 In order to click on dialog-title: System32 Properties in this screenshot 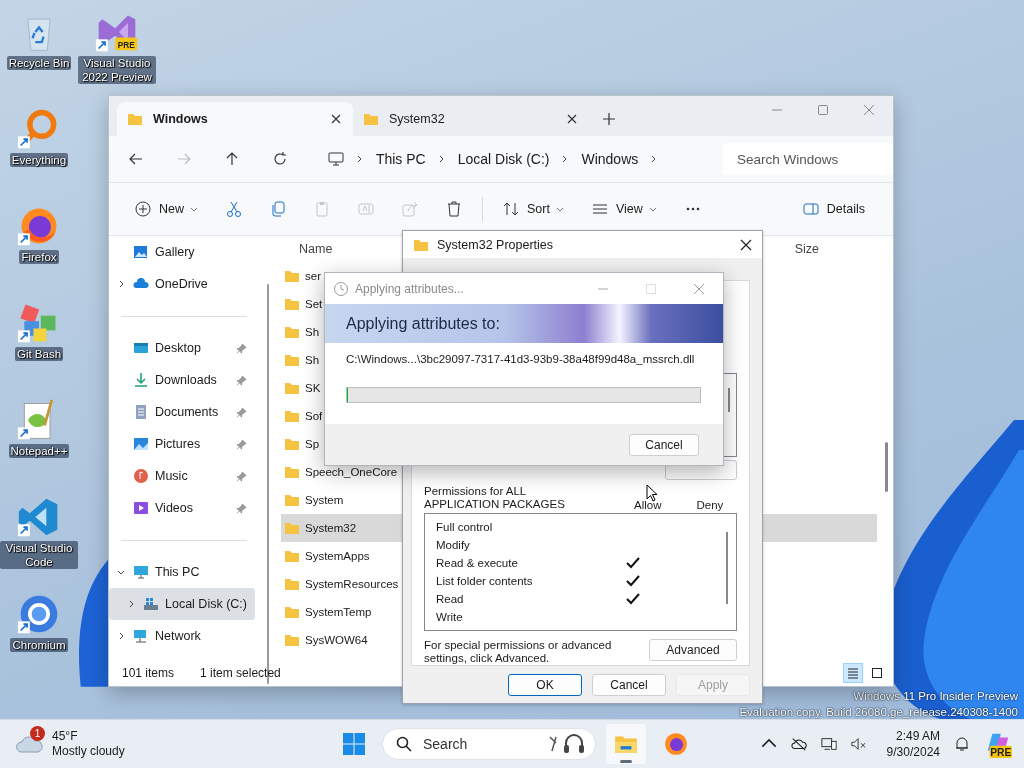, I will do `click(495, 244)`.